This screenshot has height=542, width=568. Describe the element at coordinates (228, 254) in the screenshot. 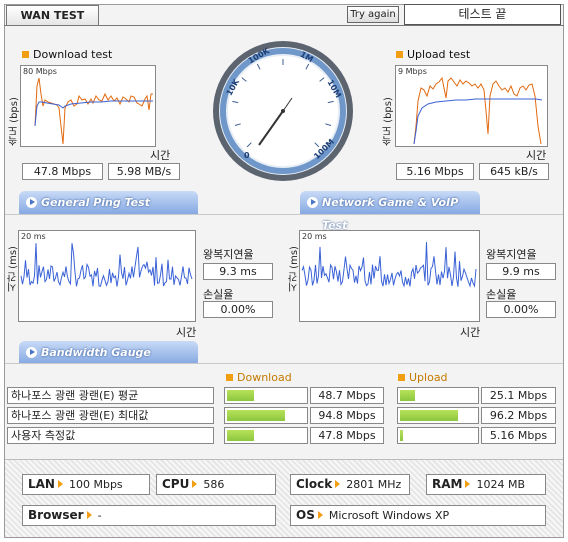

I see `ping-latency-label: 왕복지연율` at that location.